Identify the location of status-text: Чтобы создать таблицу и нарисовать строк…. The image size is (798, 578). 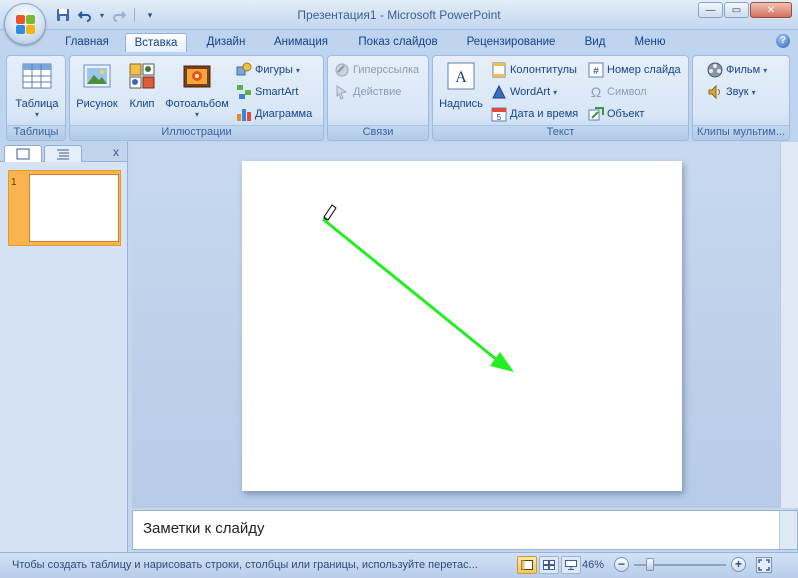
(245, 565).